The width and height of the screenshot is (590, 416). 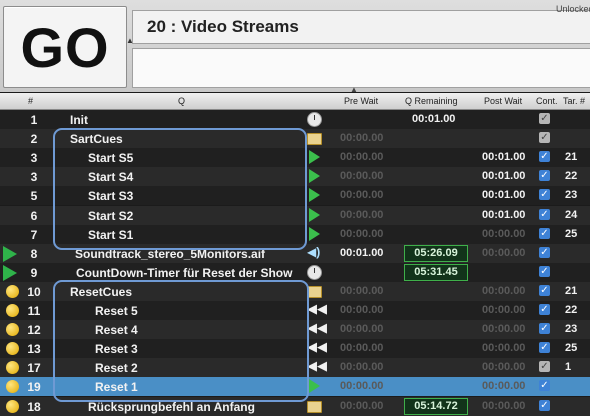 What do you see at coordinates (436, 272) in the screenshot?
I see `q-remaining-timer: 05:31.45` at bounding box center [436, 272].